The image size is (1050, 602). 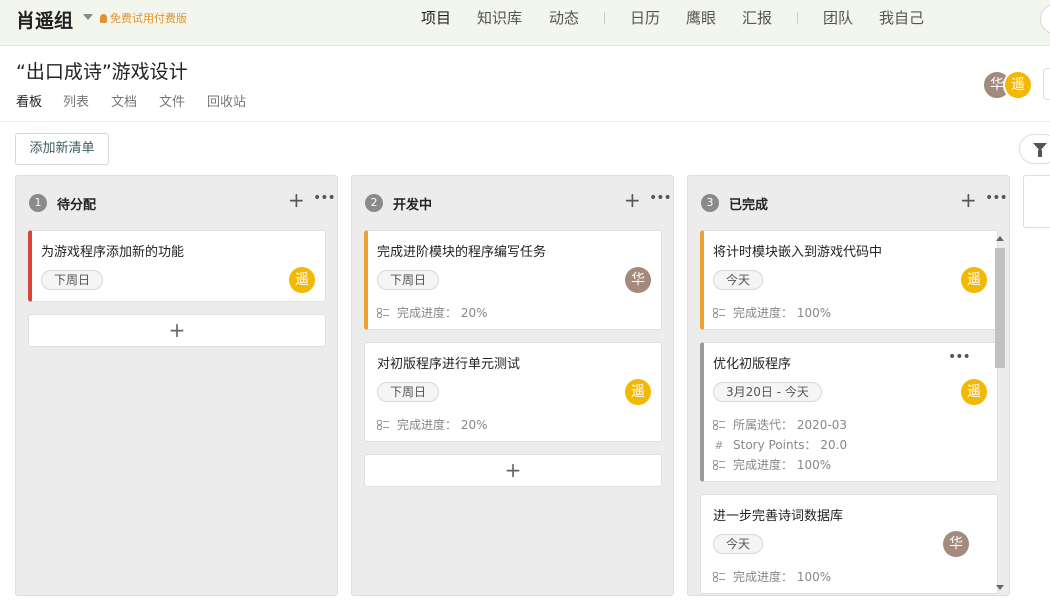 What do you see at coordinates (44, 19) in the screenshot?
I see `team-name: 肖遥组` at bounding box center [44, 19].